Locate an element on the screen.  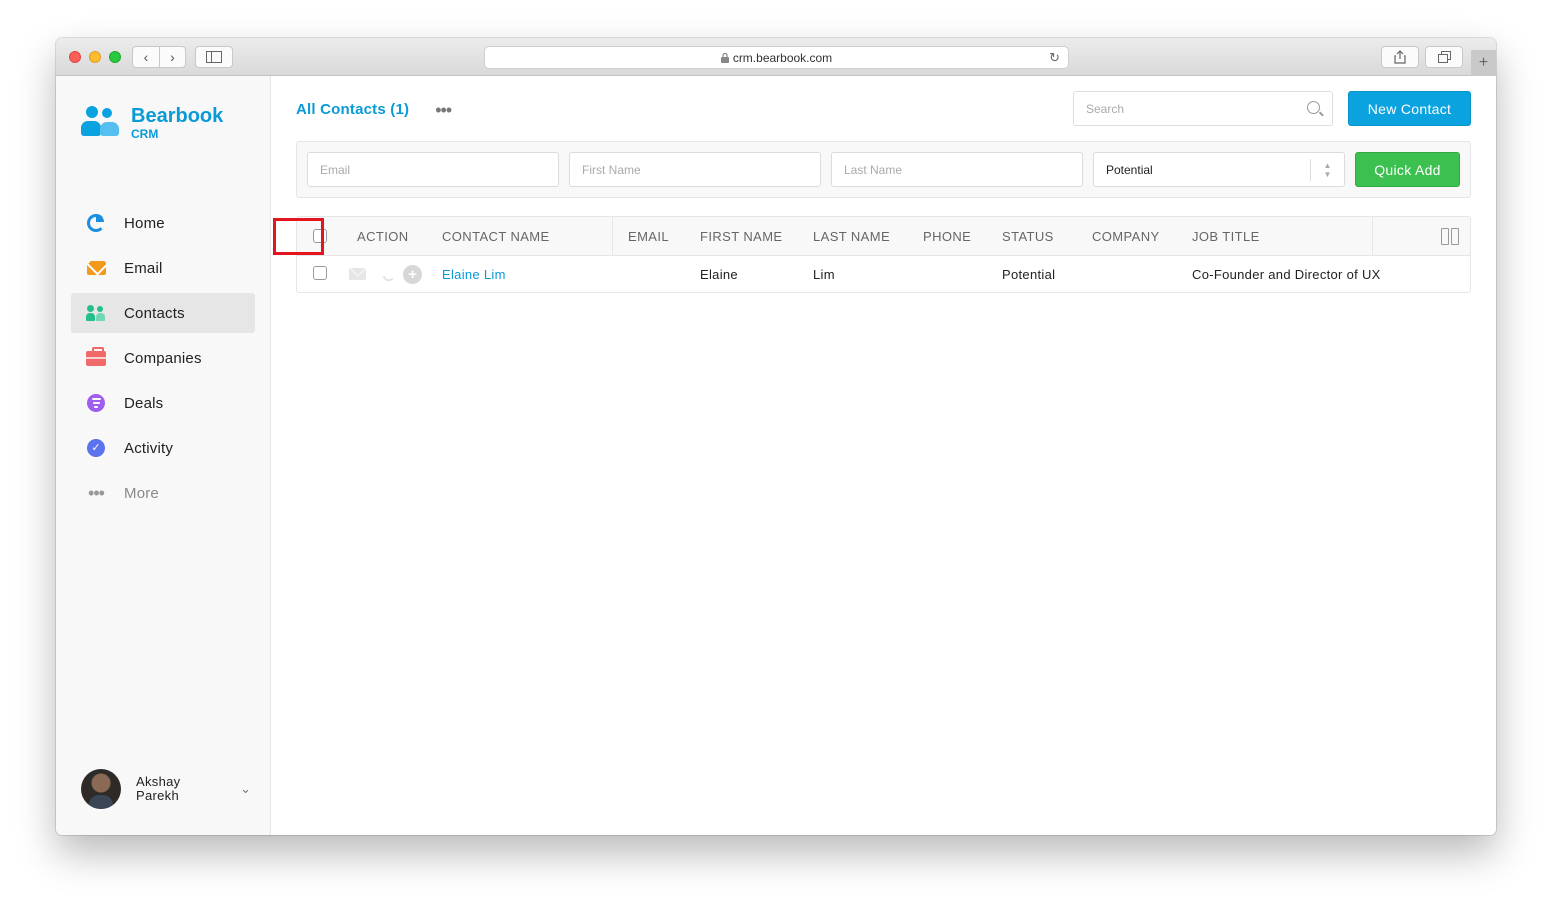
search-input: Search is located at coordinates (1203, 108).